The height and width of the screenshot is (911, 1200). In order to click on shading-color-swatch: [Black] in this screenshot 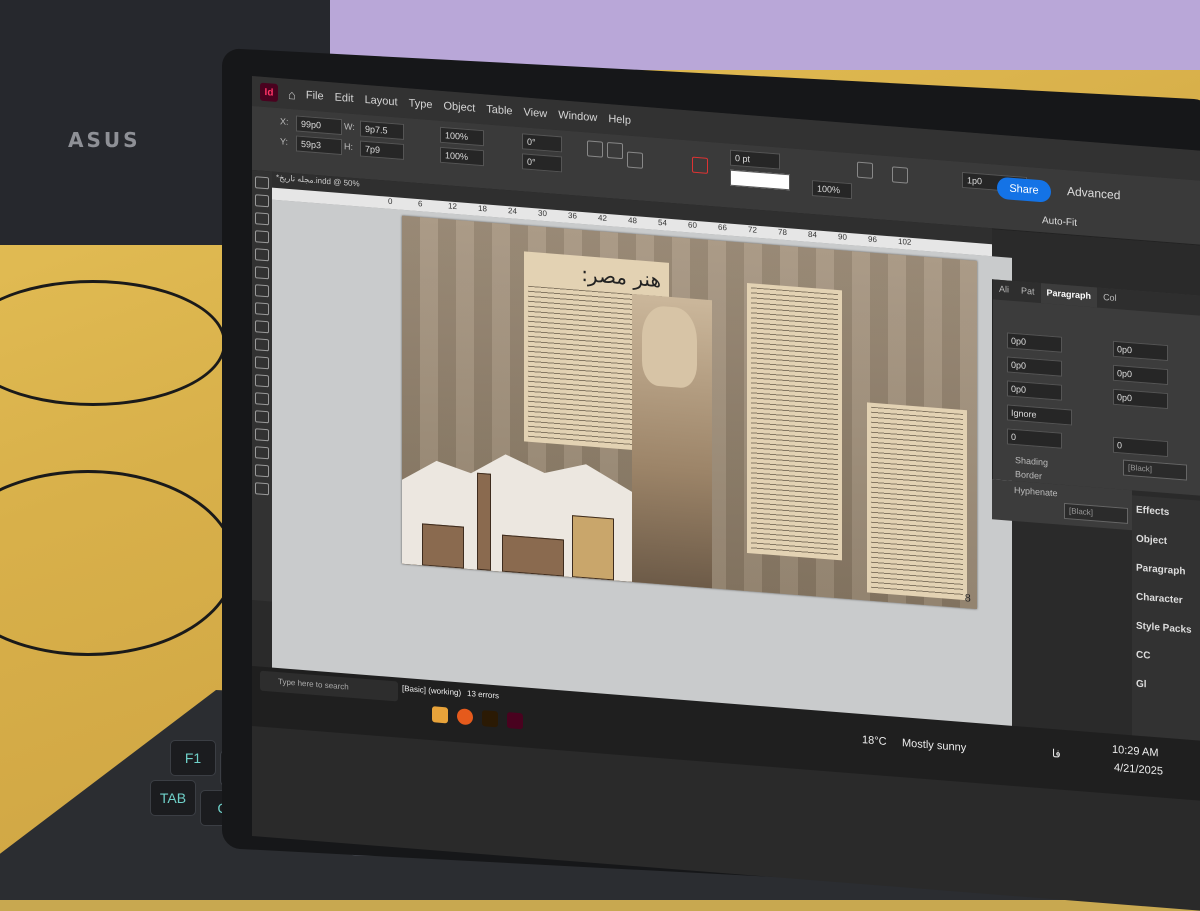, I will do `click(1155, 470)`.